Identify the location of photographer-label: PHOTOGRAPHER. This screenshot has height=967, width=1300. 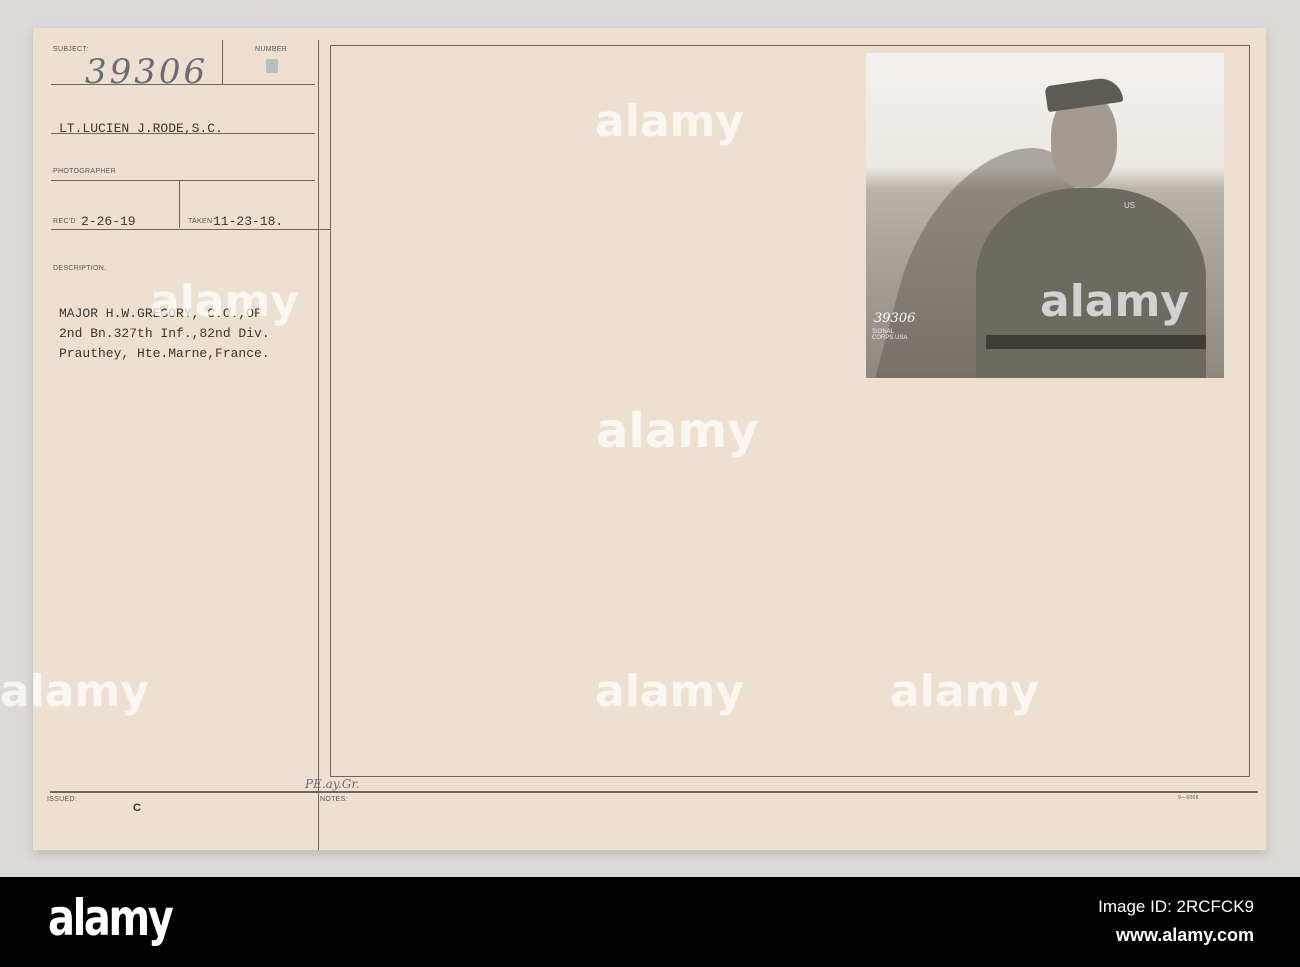
(84, 171).